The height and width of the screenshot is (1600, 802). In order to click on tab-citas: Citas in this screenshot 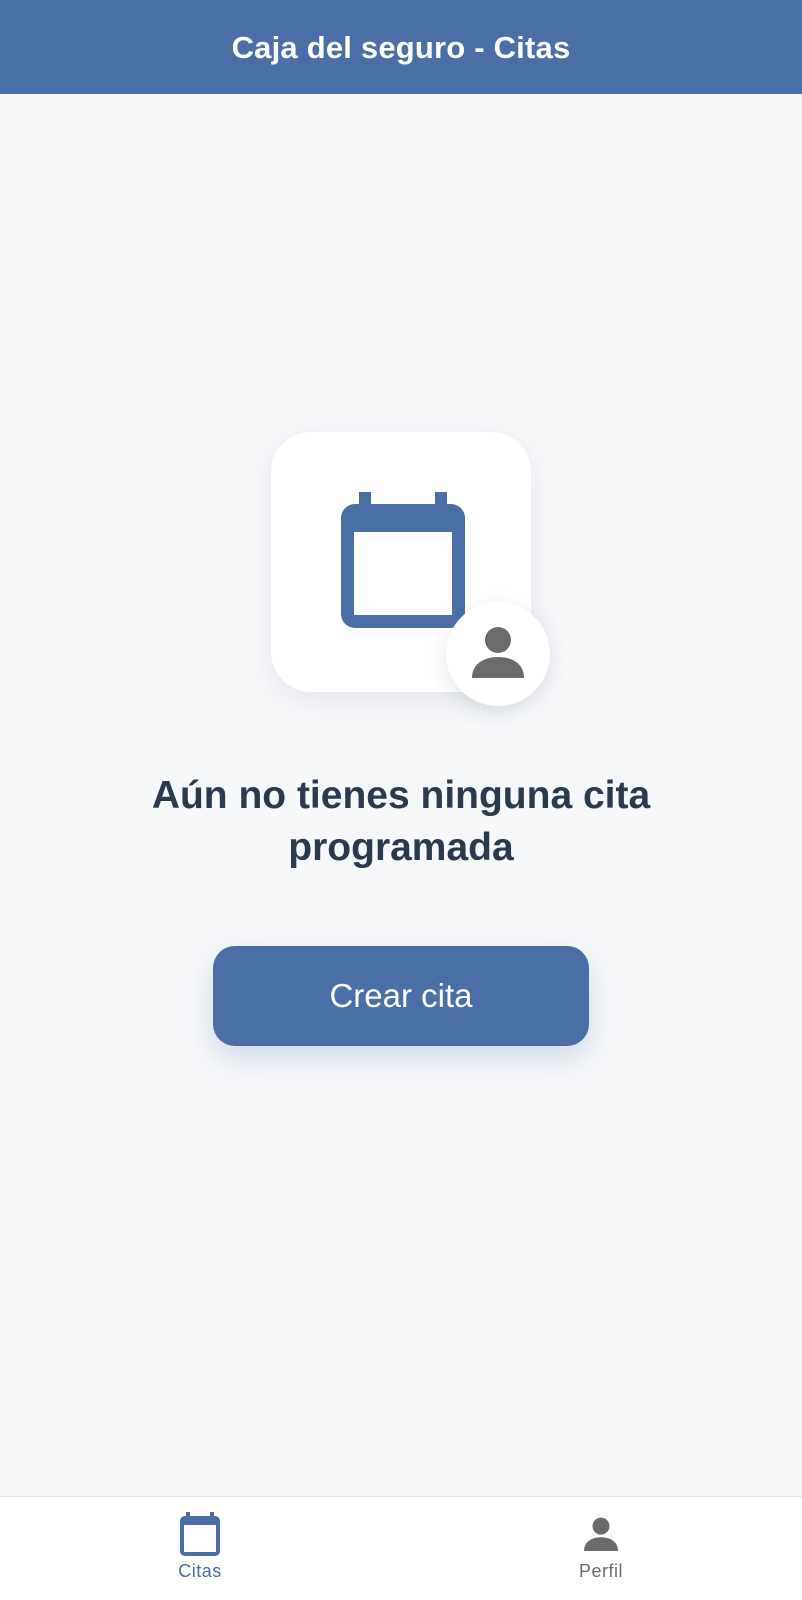, I will do `click(200, 1551)`.